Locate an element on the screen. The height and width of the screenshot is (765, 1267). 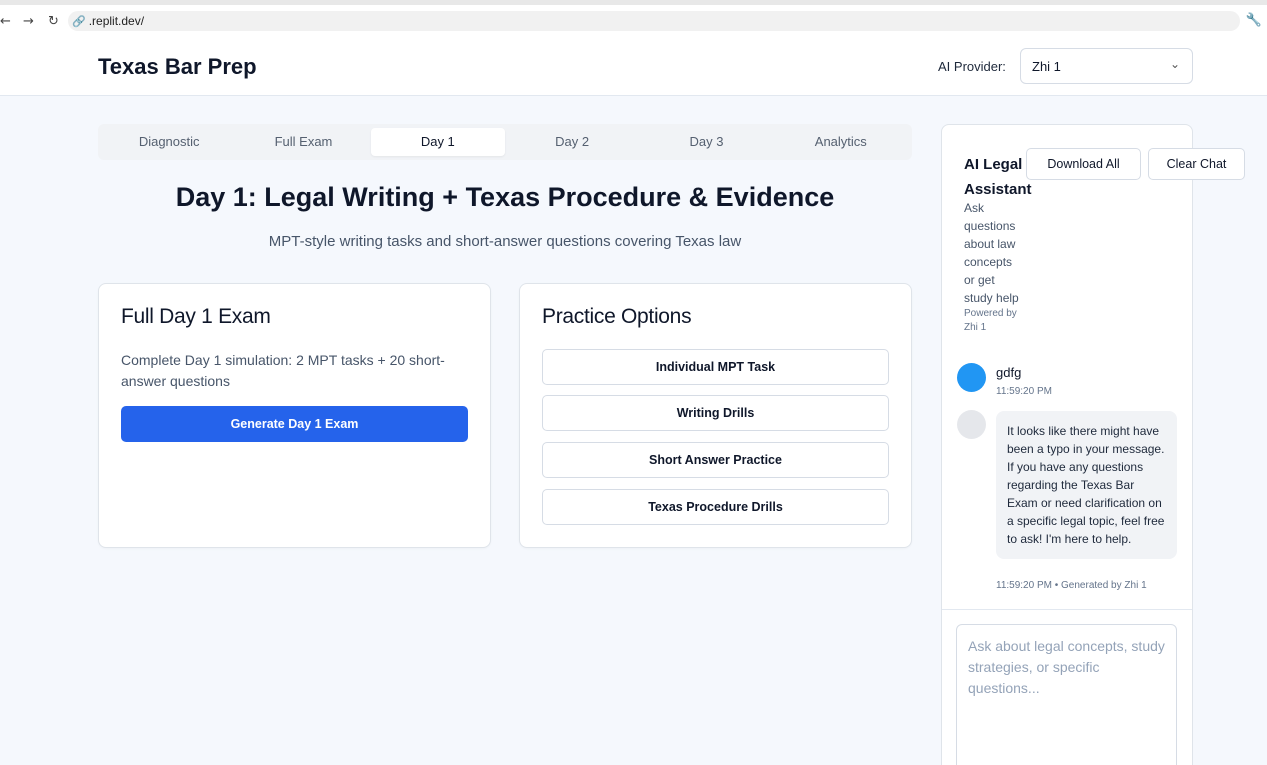
download-all-button: Download All is located at coordinates (1083, 164).